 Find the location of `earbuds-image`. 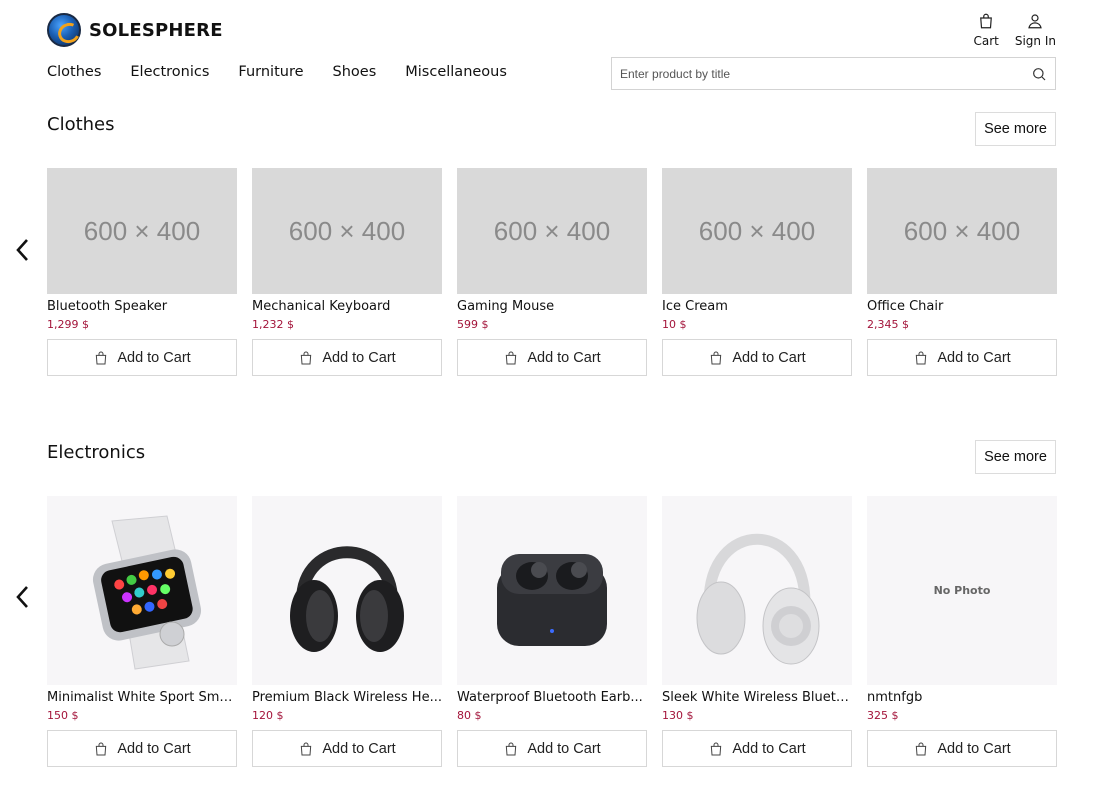

earbuds-image is located at coordinates (552, 590).